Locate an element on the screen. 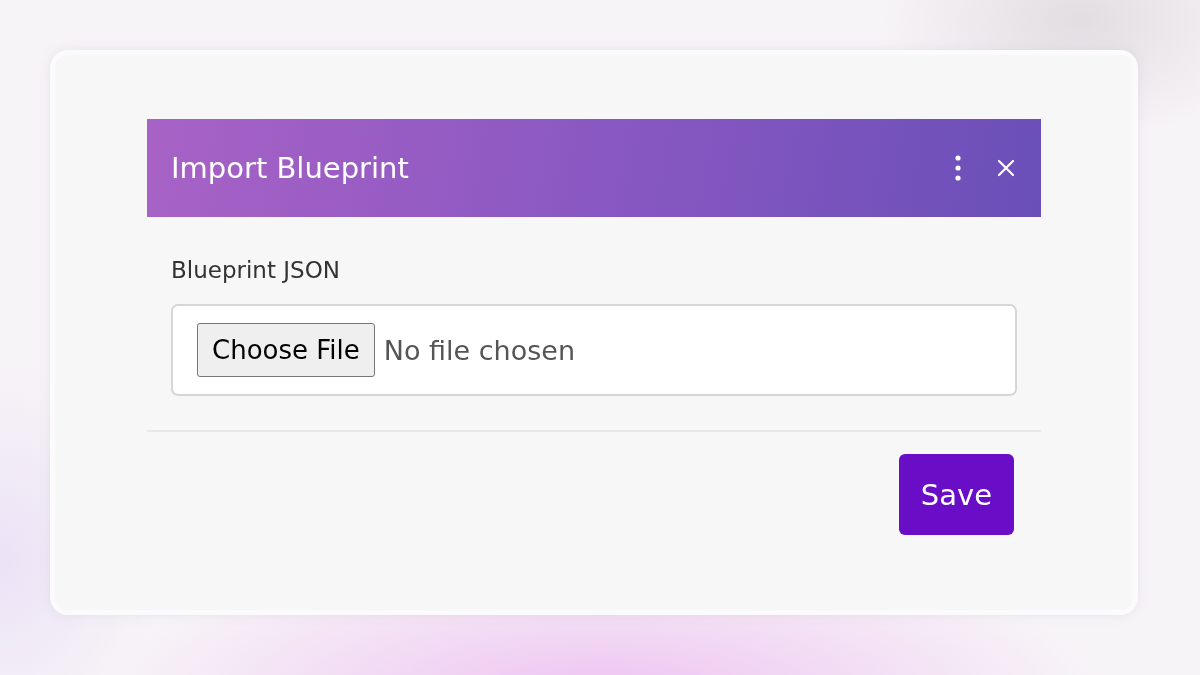 This screenshot has height=675, width=1200. file-input-field: Choose File No file chosen is located at coordinates (594, 350).